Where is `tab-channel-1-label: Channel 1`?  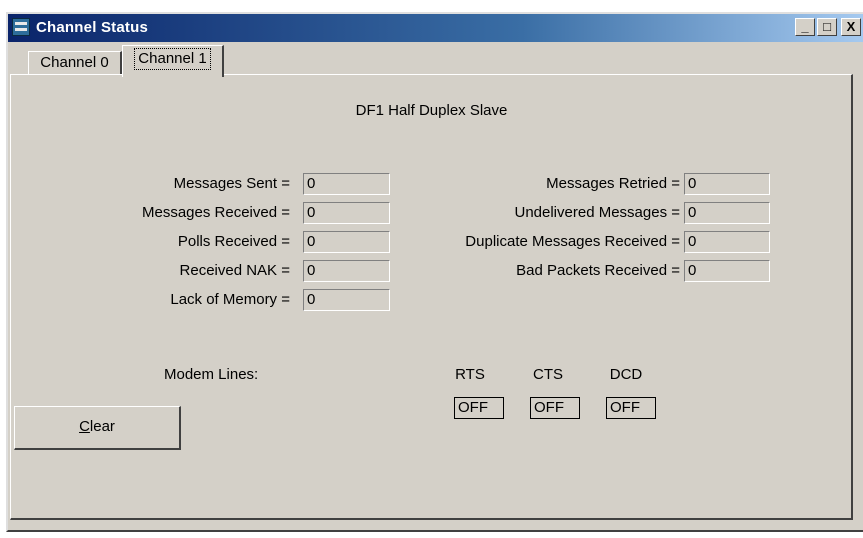
tab-channel-1-label: Channel 1 is located at coordinates (172, 59).